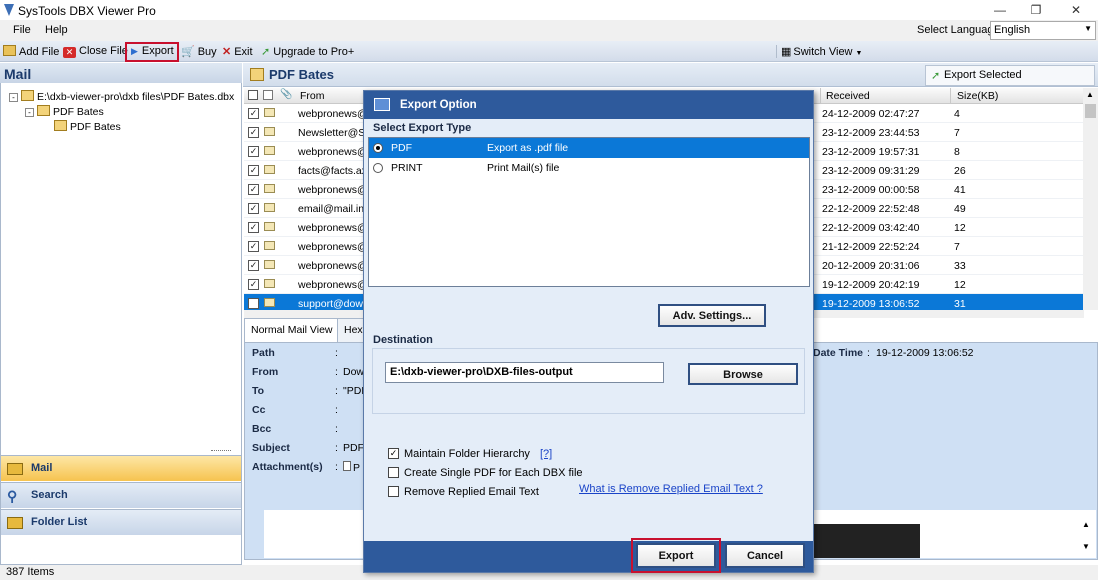 The image size is (1098, 580). What do you see at coordinates (259, 410) in the screenshot?
I see `detail-cc-label: Cc` at bounding box center [259, 410].